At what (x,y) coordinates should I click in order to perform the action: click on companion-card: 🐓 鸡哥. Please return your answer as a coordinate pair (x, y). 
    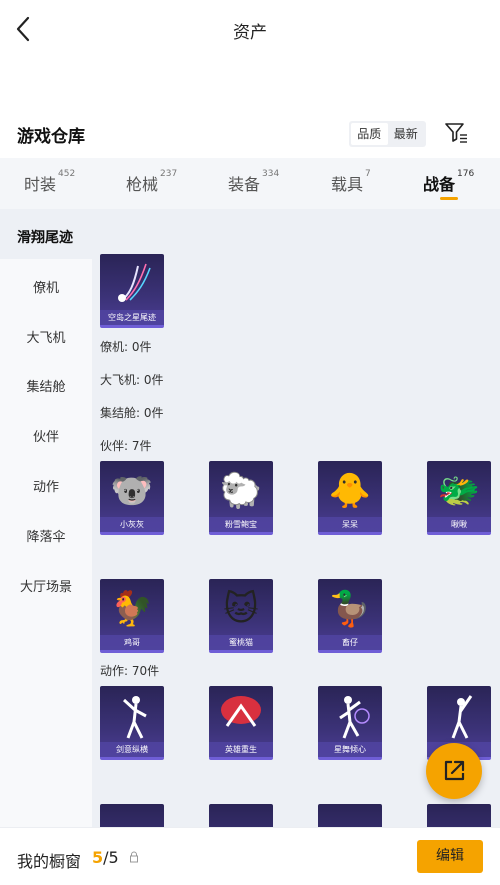
    Looking at the image, I should click on (132, 616).